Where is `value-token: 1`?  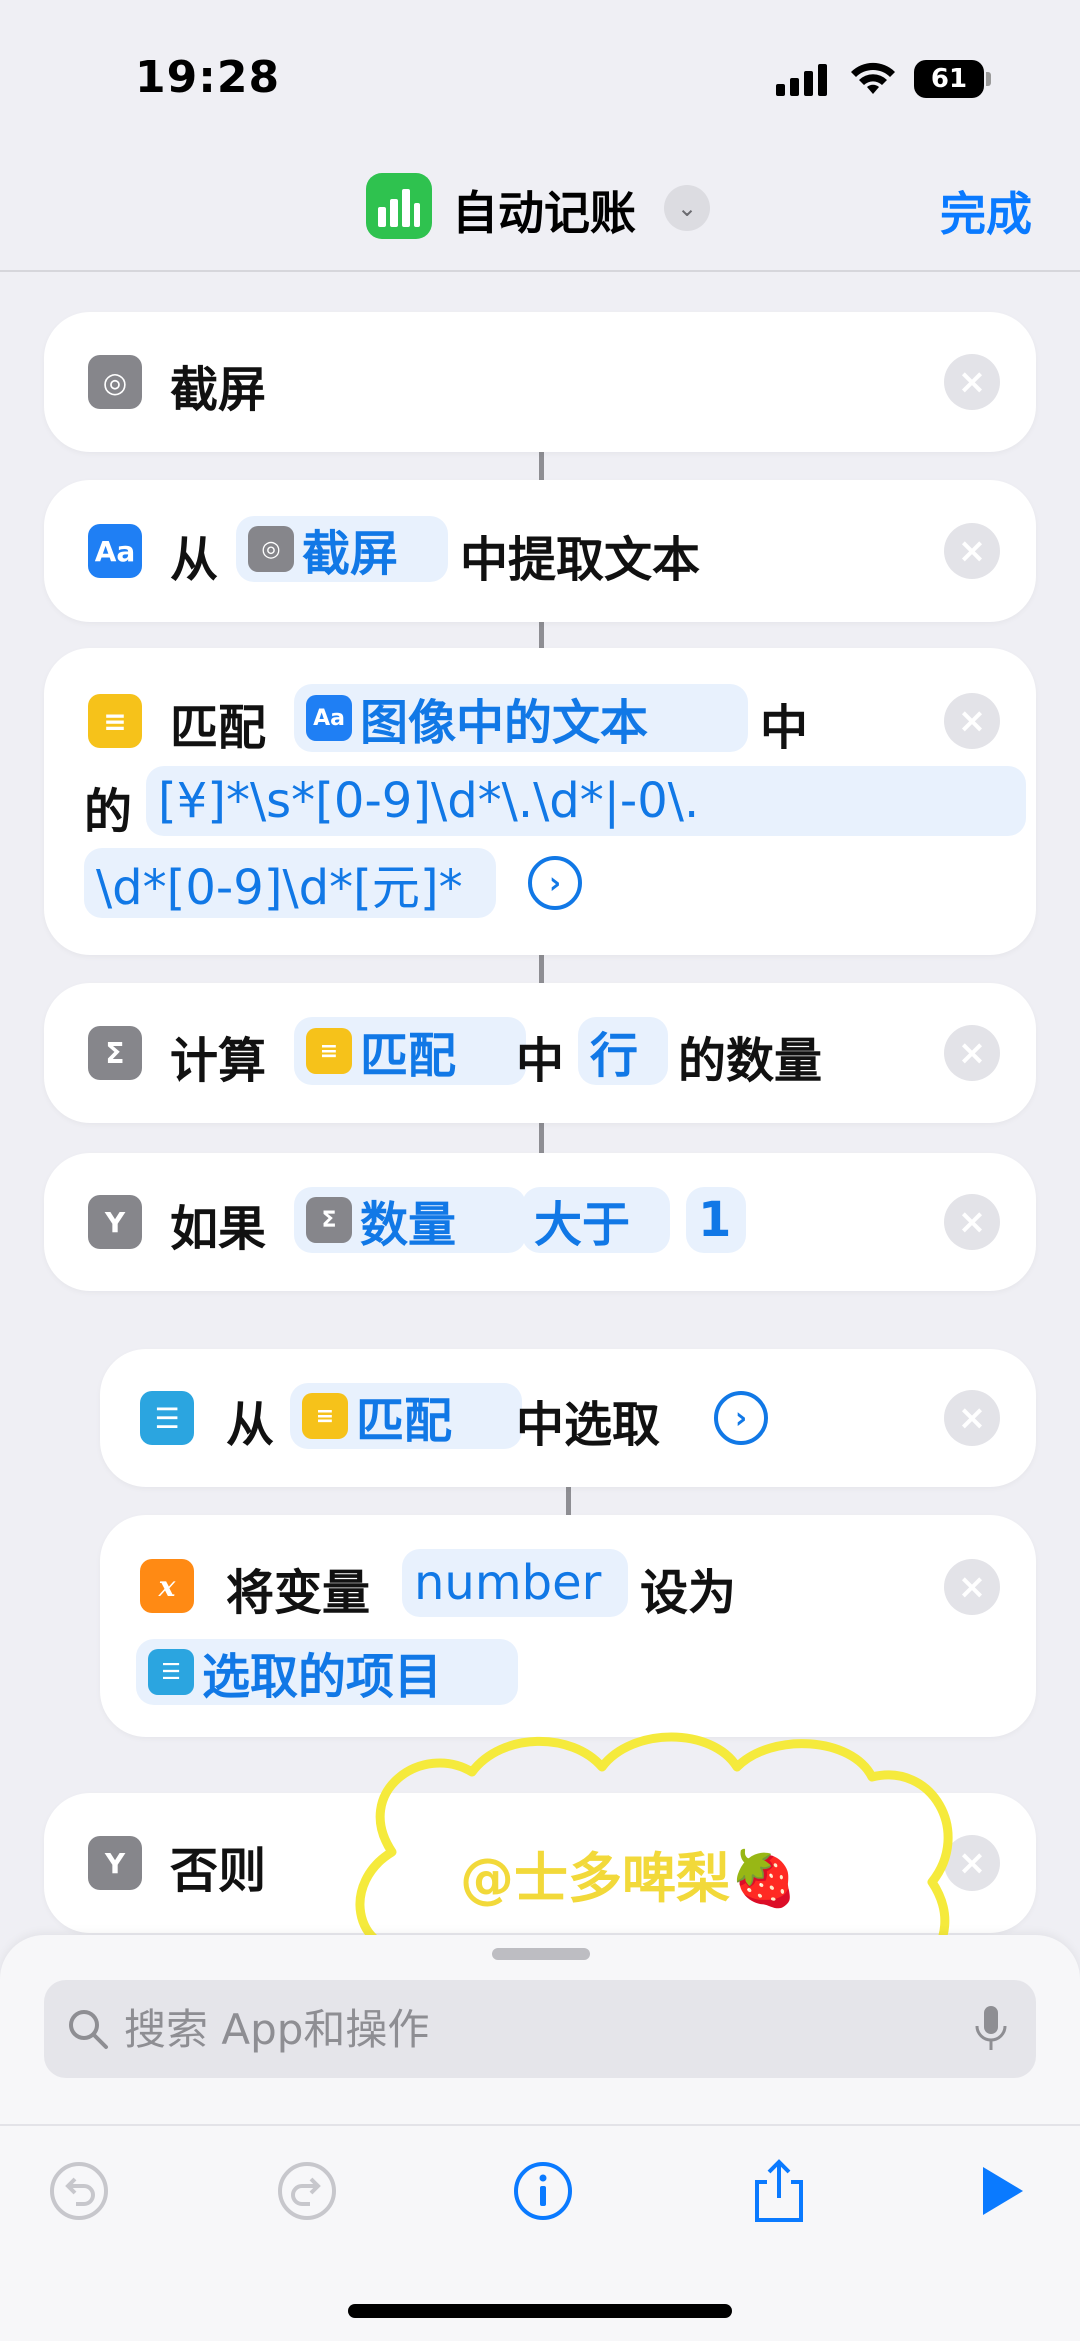 value-token: 1 is located at coordinates (716, 1220).